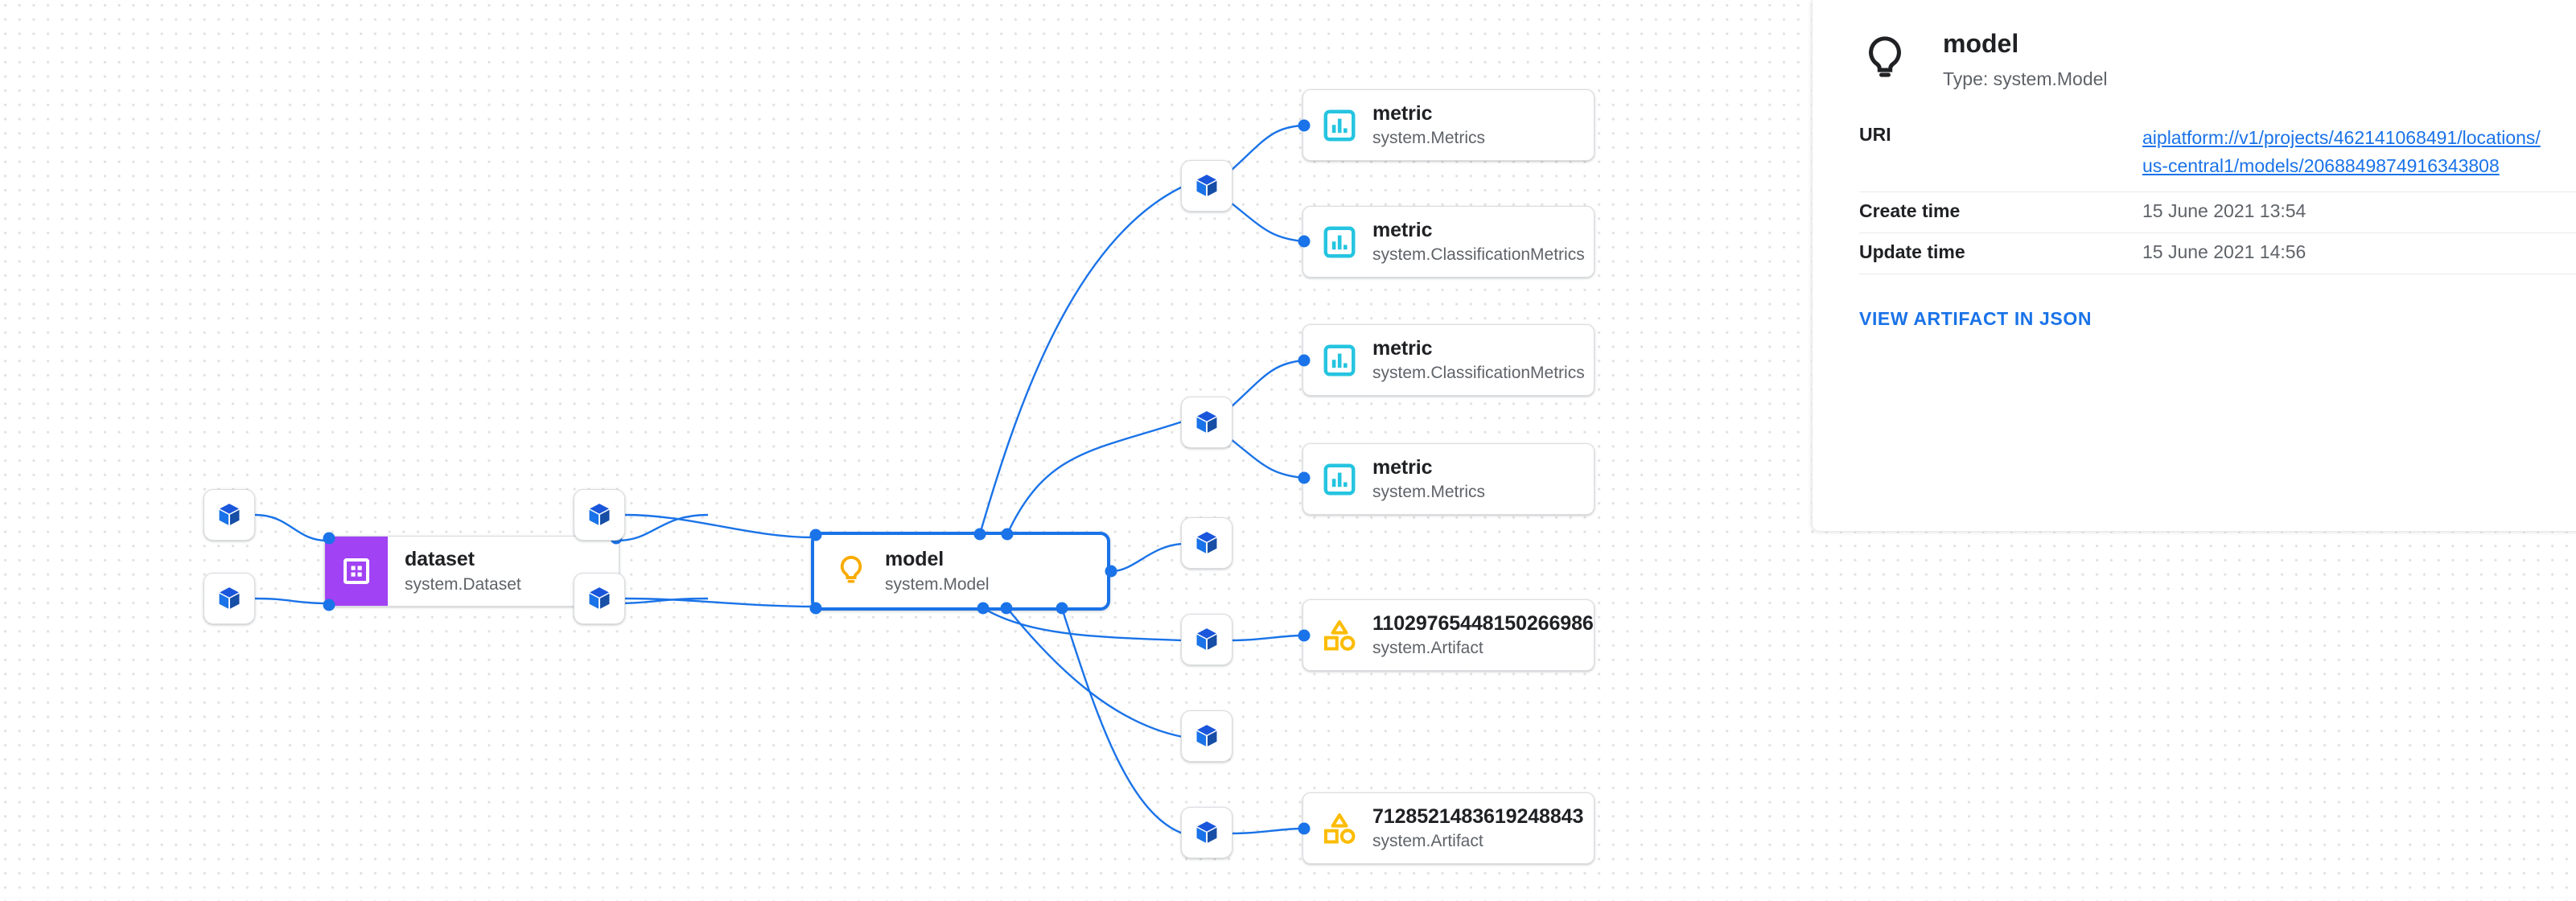 This screenshot has width=2576, height=901. What do you see at coordinates (2224, 211) in the screenshot?
I see `property-value: 15 June 2021 13:54` at bounding box center [2224, 211].